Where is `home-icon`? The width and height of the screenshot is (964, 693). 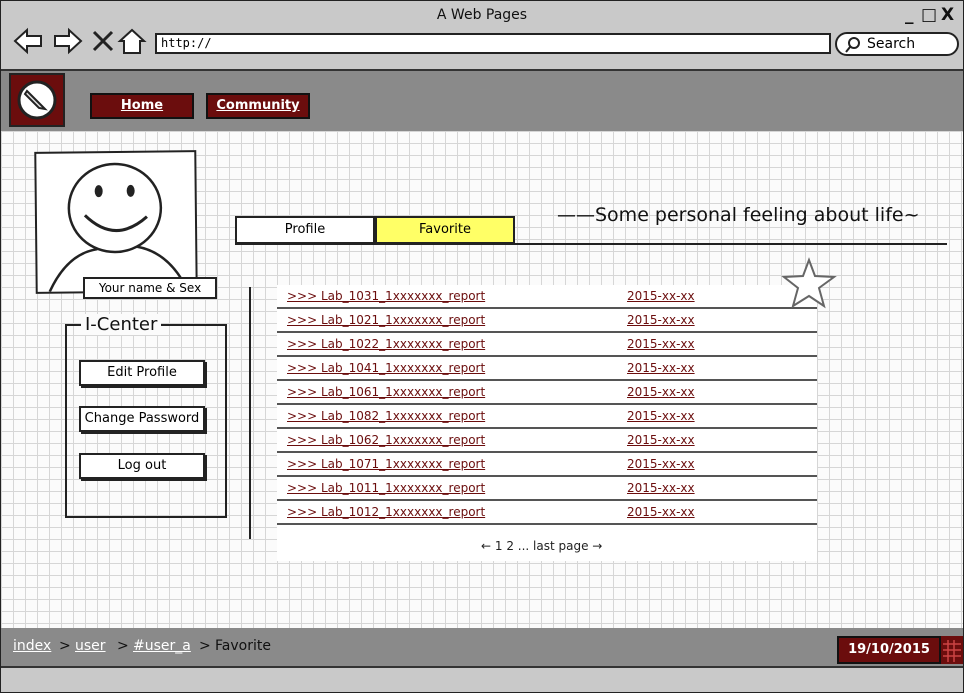 home-icon is located at coordinates (132, 41).